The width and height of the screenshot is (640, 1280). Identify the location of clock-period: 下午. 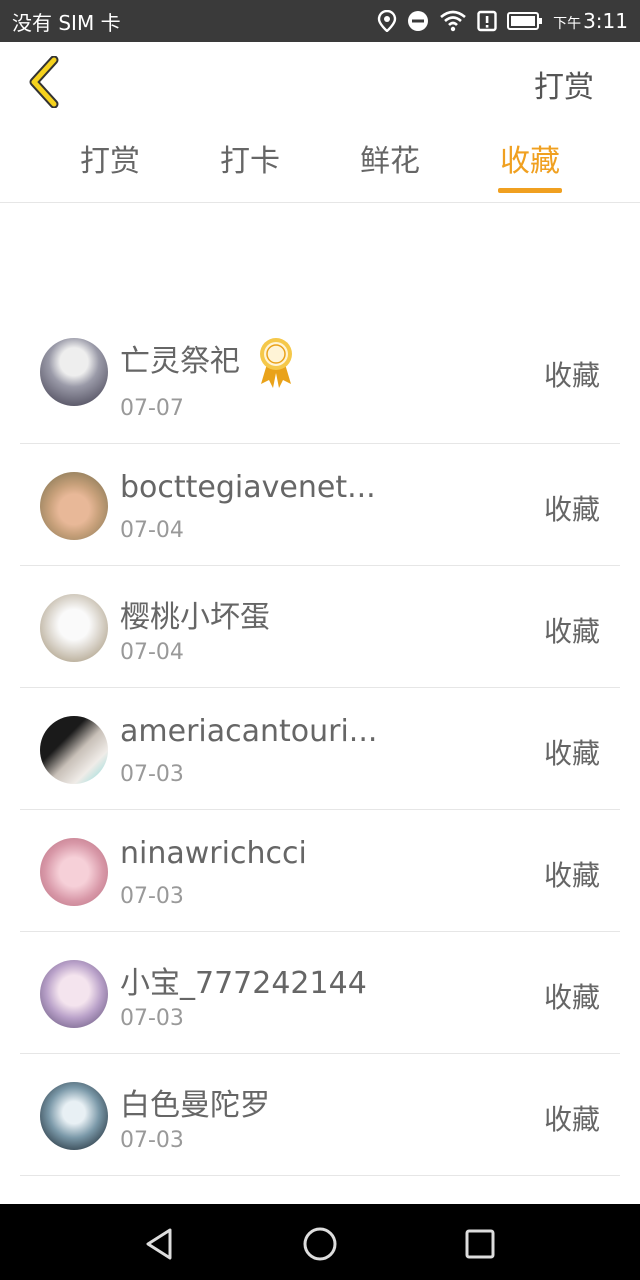
(567, 24).